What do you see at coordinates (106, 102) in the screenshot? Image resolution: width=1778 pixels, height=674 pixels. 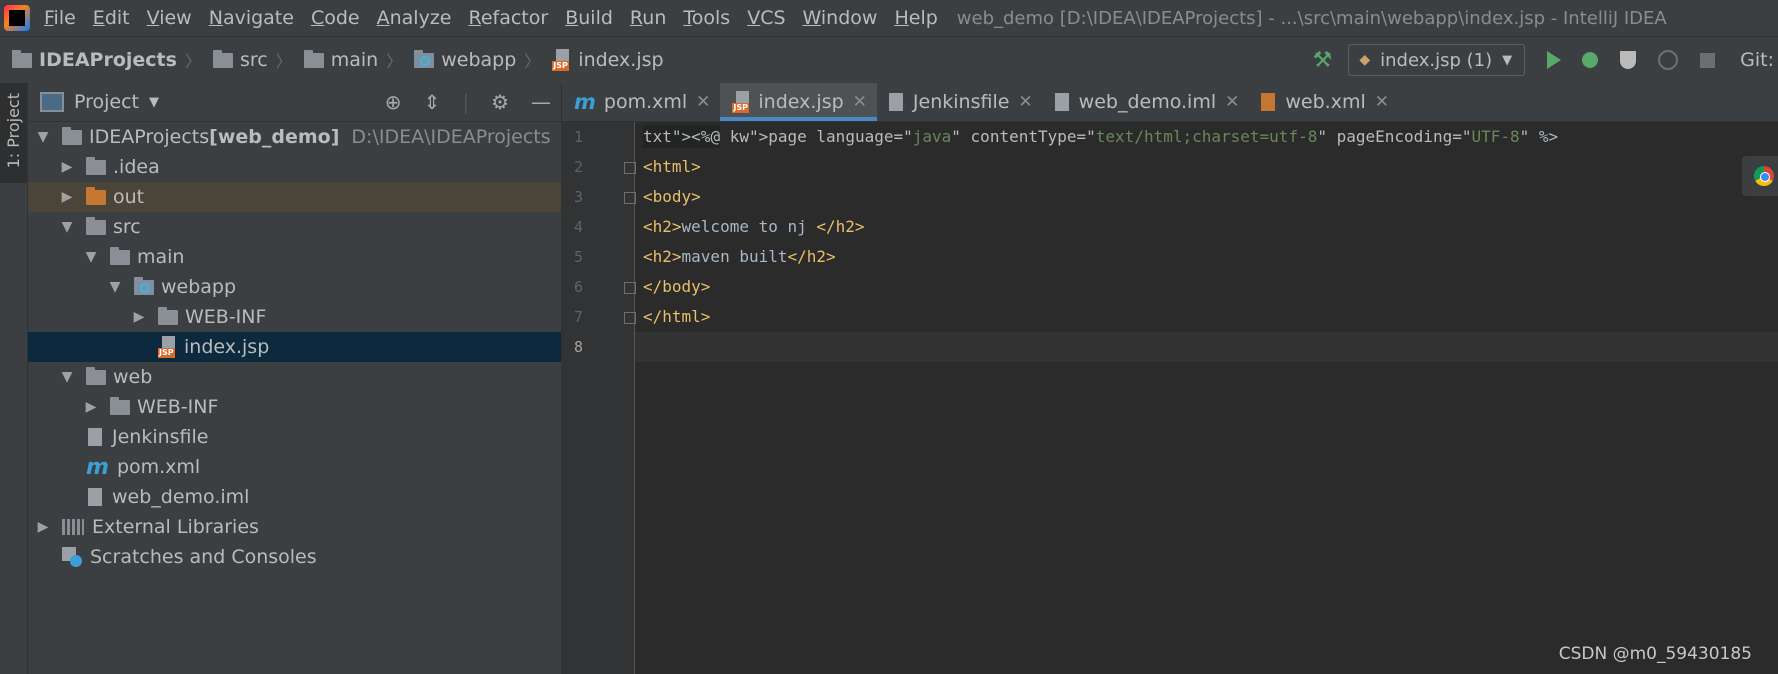 I see `project-view-selector: Project` at bounding box center [106, 102].